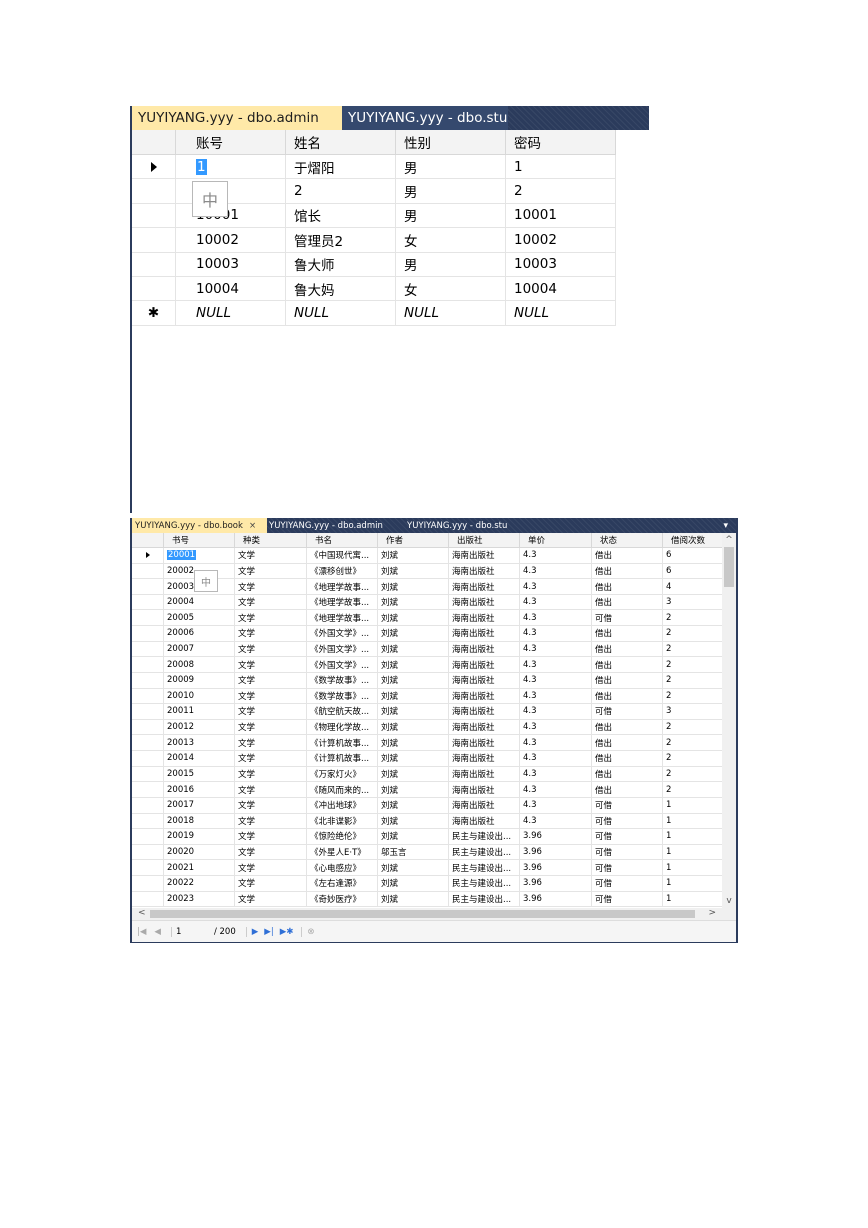  What do you see at coordinates (199, 837) in the screenshot?
I see `cell-book-no: 20019` at bounding box center [199, 837].